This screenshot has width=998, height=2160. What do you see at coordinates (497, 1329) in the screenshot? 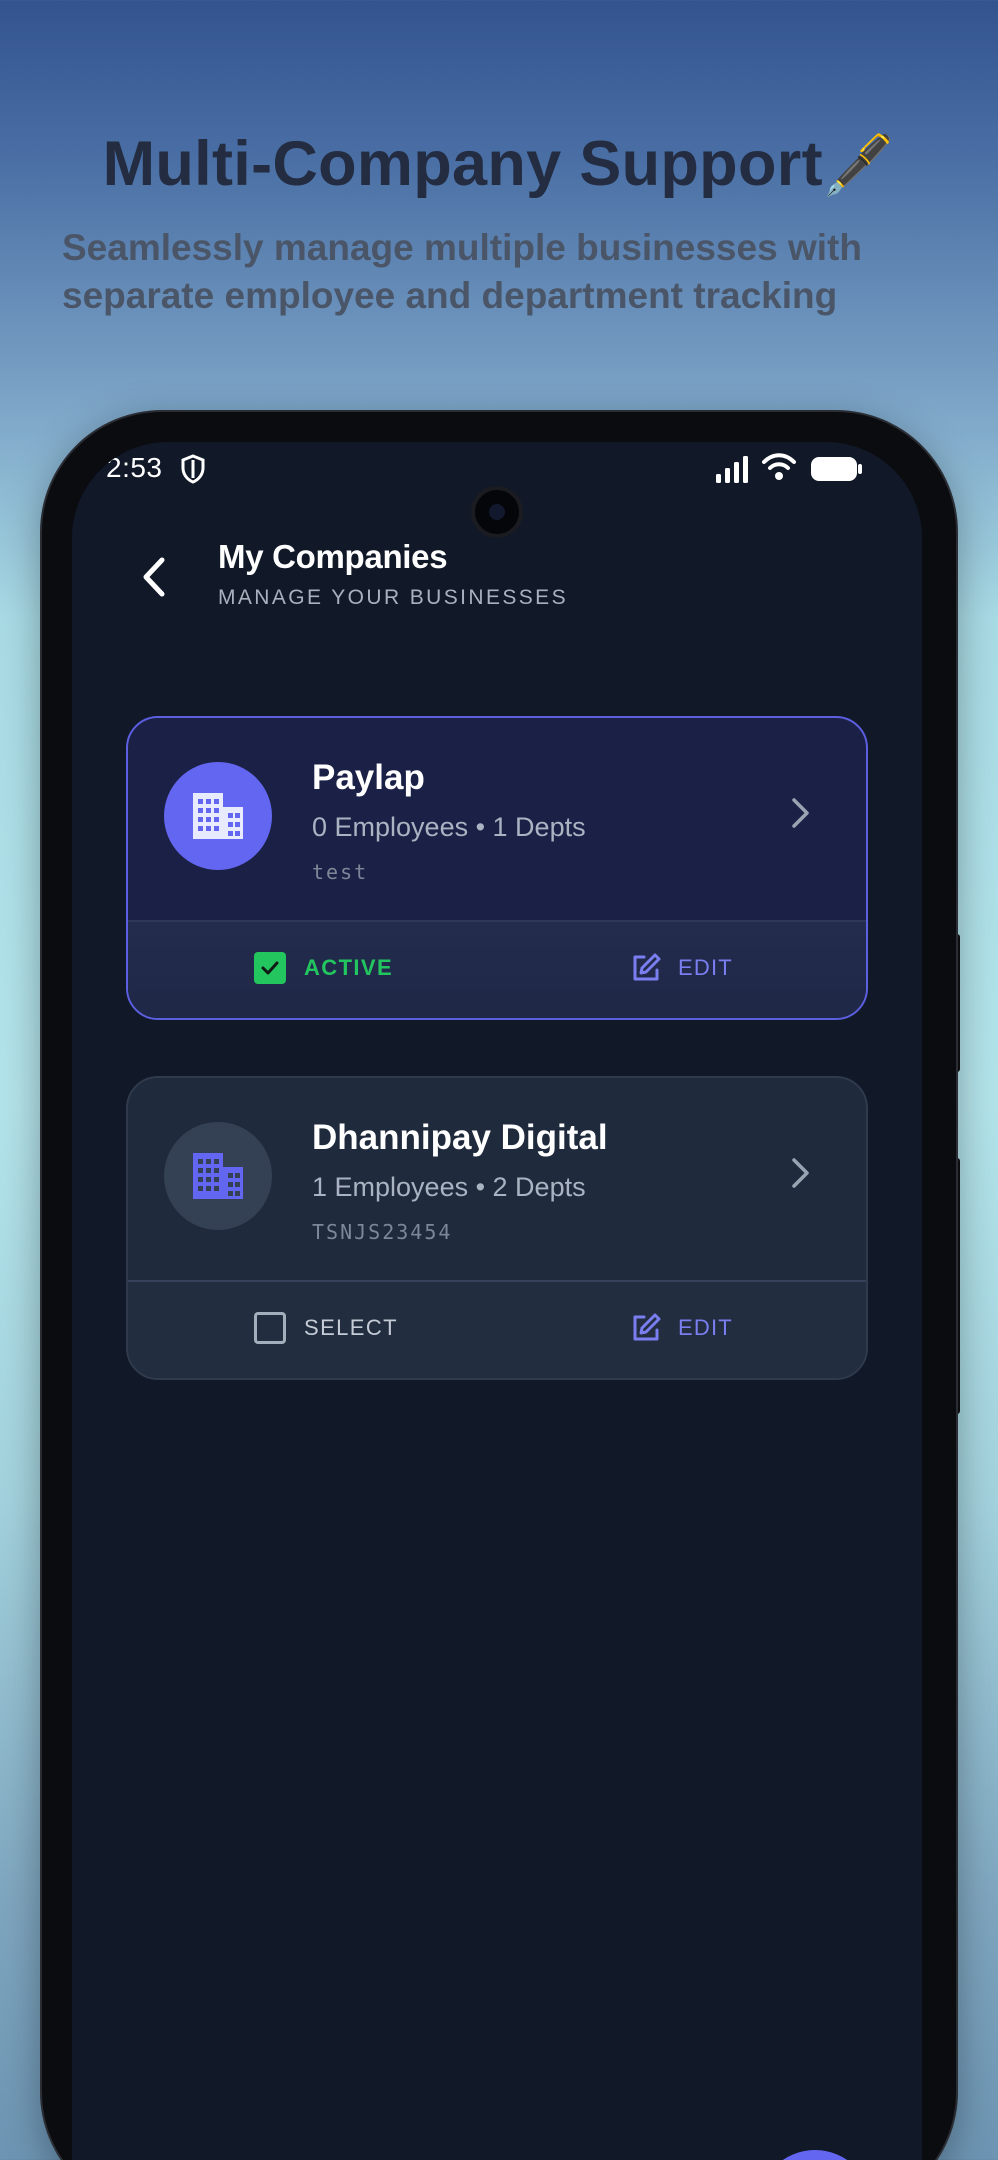
I see `card-actions: SELECT EDIT` at bounding box center [497, 1329].